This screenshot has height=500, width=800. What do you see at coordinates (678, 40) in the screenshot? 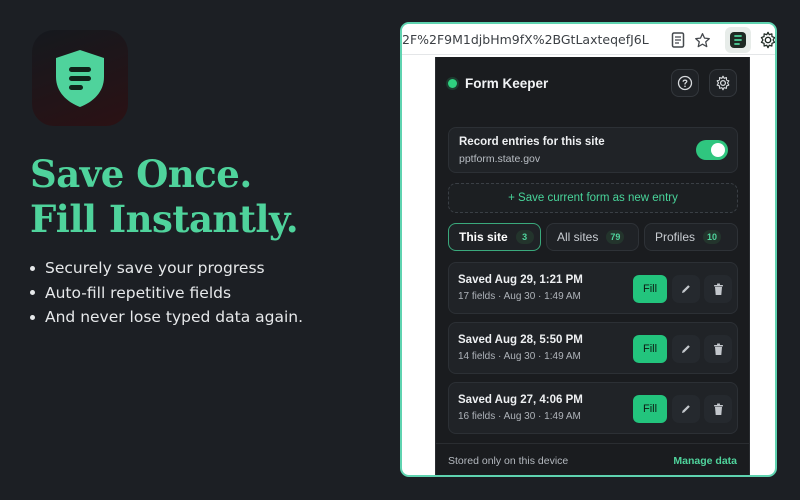
I see `reader-mode-icon` at bounding box center [678, 40].